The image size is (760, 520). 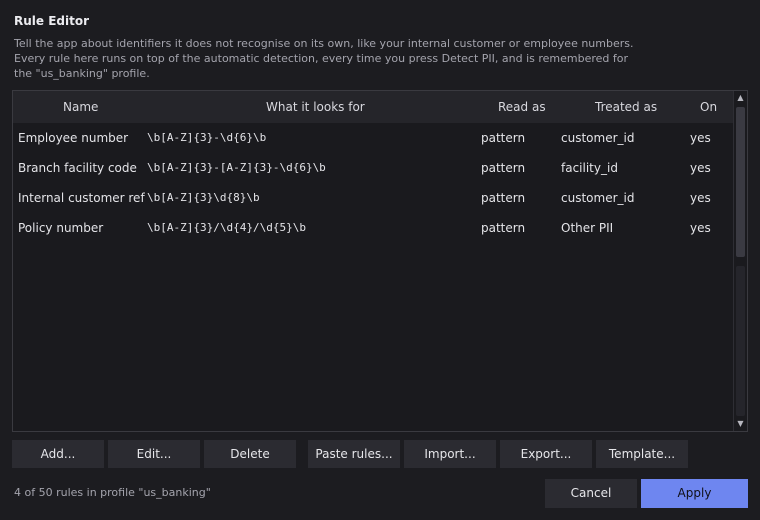 I want to click on rule-name: Policy number, so click(x=61, y=228).